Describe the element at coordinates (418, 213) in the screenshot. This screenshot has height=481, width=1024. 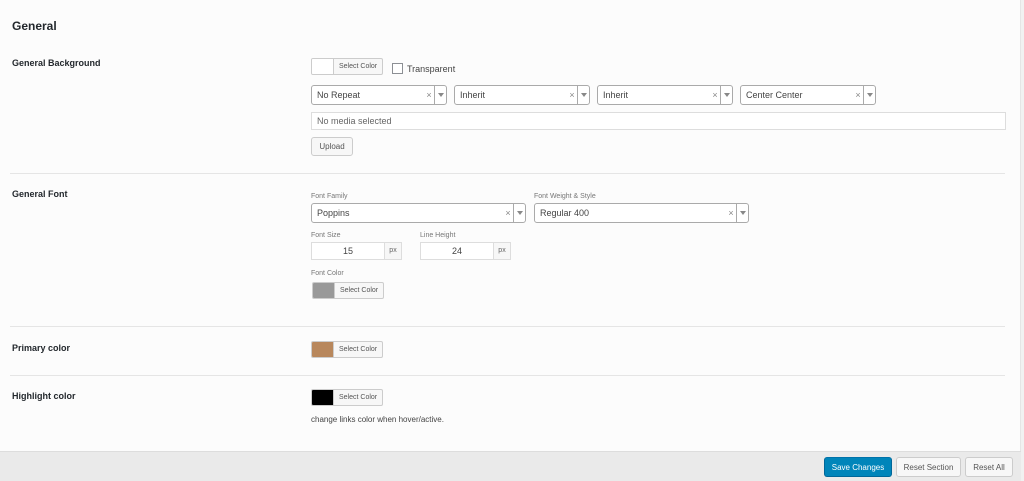
I see `font-family-select: Poppins ×` at that location.